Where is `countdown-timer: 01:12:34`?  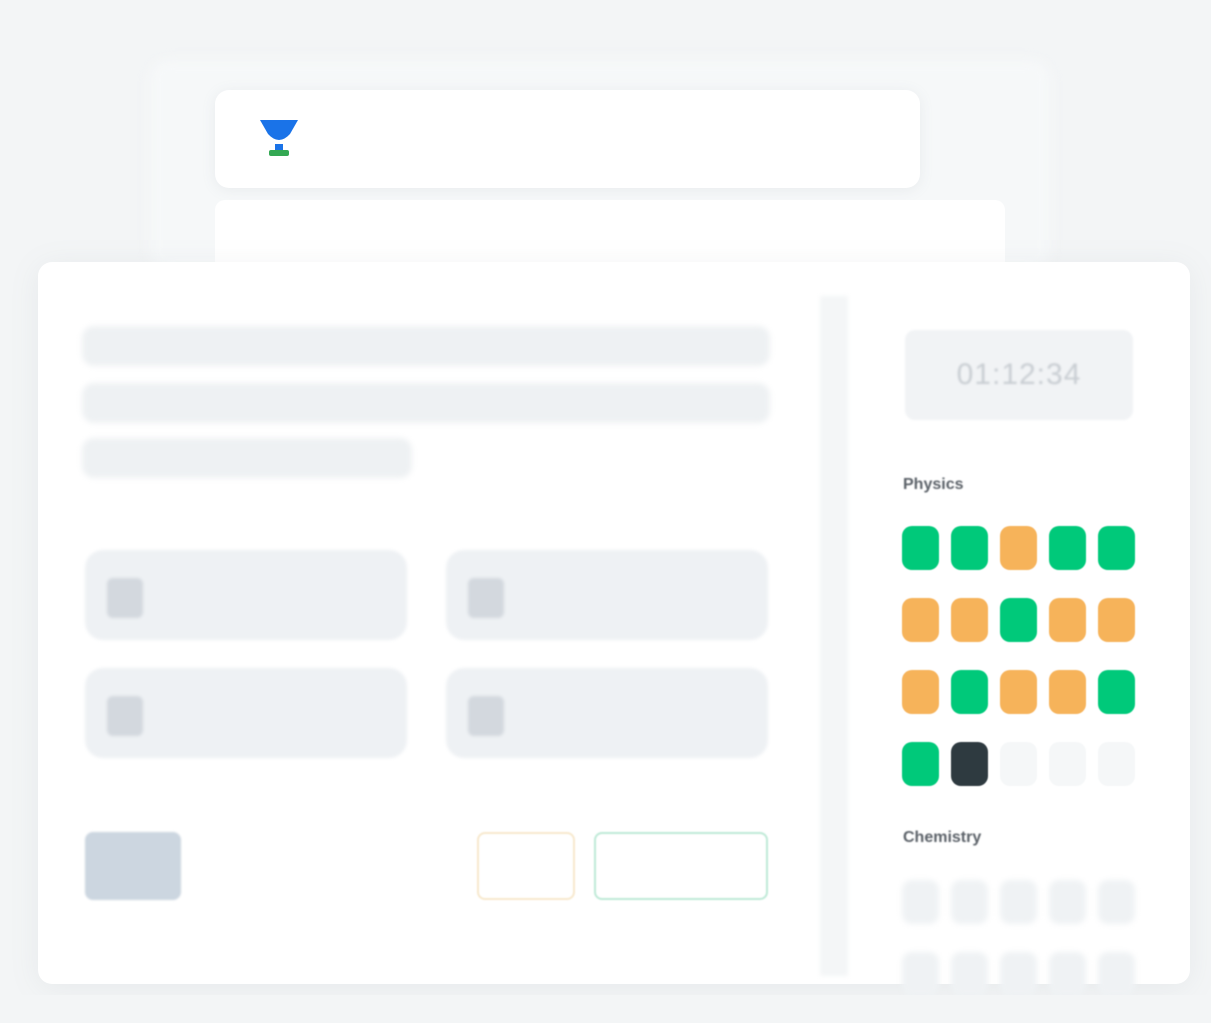 countdown-timer: 01:12:34 is located at coordinates (1019, 375).